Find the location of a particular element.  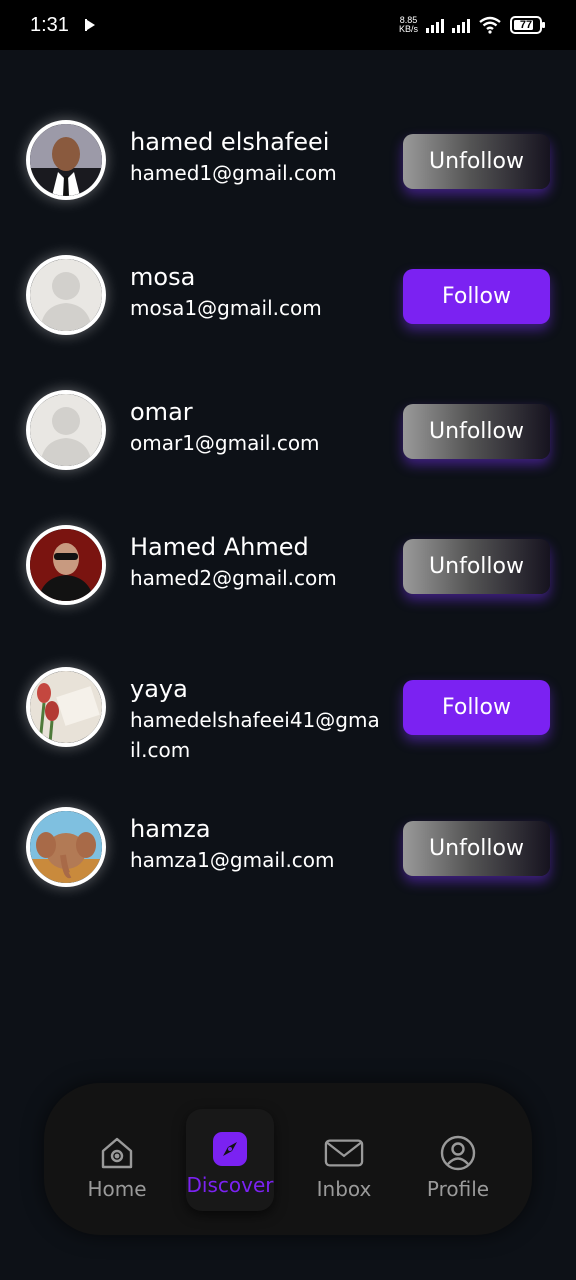

user-email: omar1@gmail.com is located at coordinates (225, 443).